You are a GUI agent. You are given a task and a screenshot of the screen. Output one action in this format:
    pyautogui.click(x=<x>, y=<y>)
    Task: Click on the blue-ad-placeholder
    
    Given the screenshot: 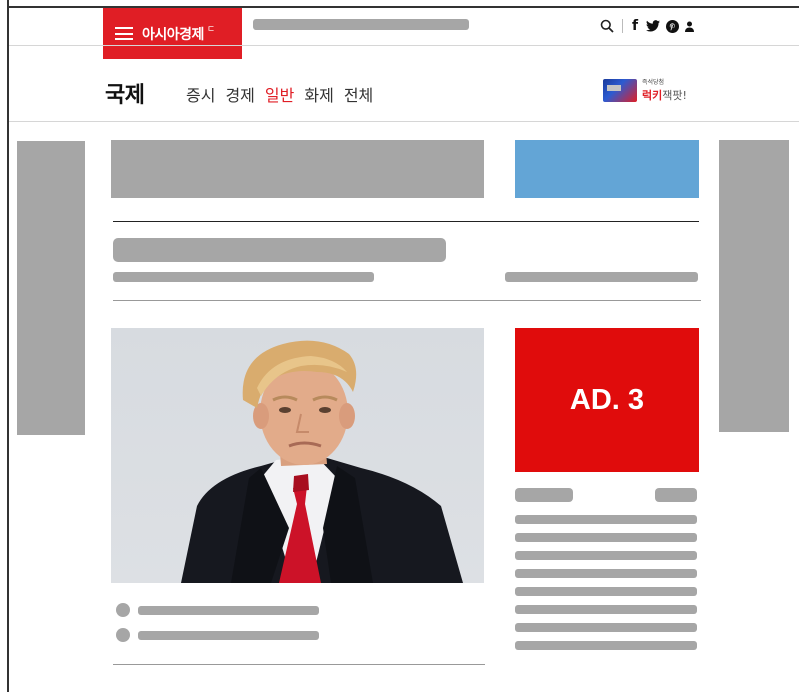 What is the action you would take?
    pyautogui.click(x=607, y=169)
    